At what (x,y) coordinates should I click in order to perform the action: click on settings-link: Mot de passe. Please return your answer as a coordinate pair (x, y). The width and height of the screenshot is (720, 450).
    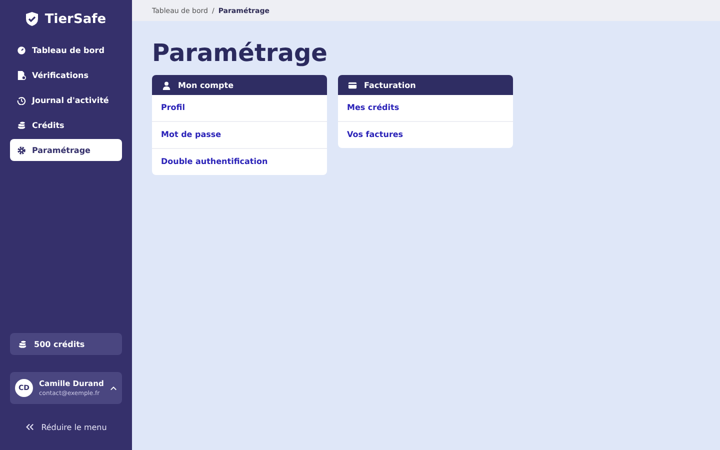
    Looking at the image, I should click on (239, 134).